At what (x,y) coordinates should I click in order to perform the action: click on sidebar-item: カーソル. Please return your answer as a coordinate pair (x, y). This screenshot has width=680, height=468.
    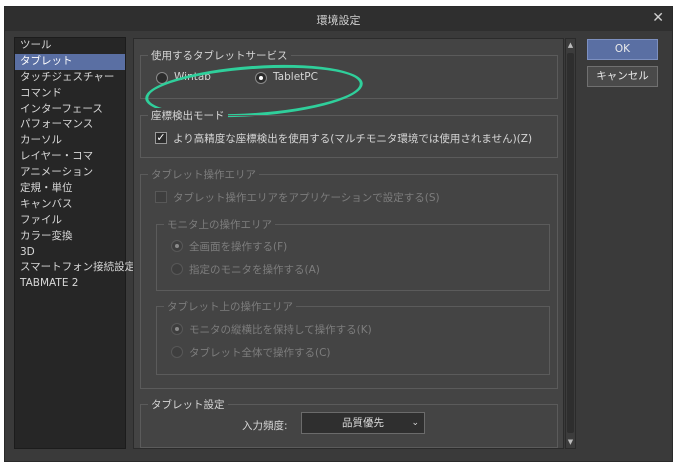
    Looking at the image, I should click on (70, 141).